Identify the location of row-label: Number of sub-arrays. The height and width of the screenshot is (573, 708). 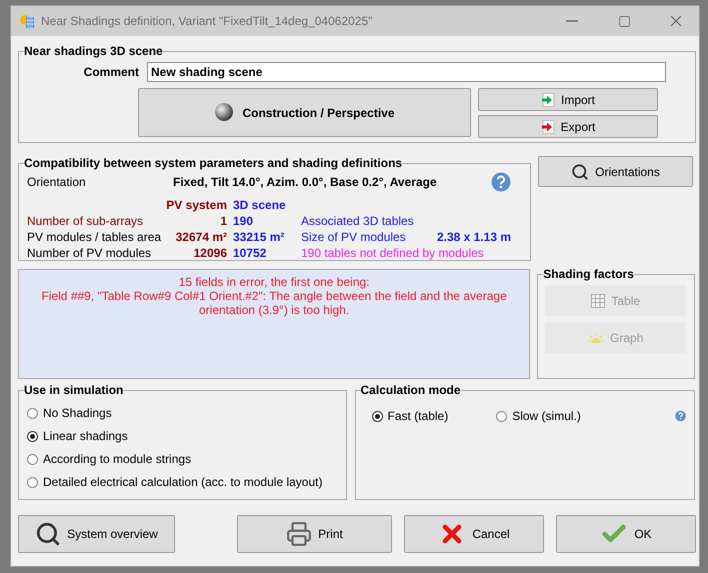
(85, 221).